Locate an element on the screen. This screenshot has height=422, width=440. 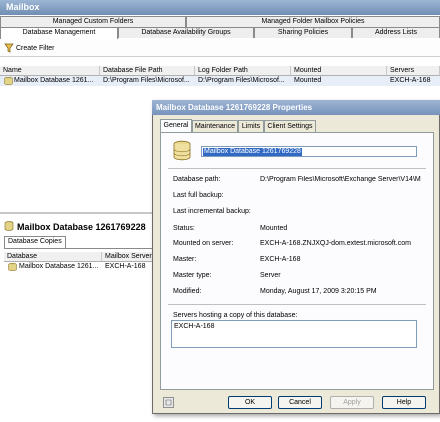
column-header-servers: Servers is located at coordinates (413, 71).